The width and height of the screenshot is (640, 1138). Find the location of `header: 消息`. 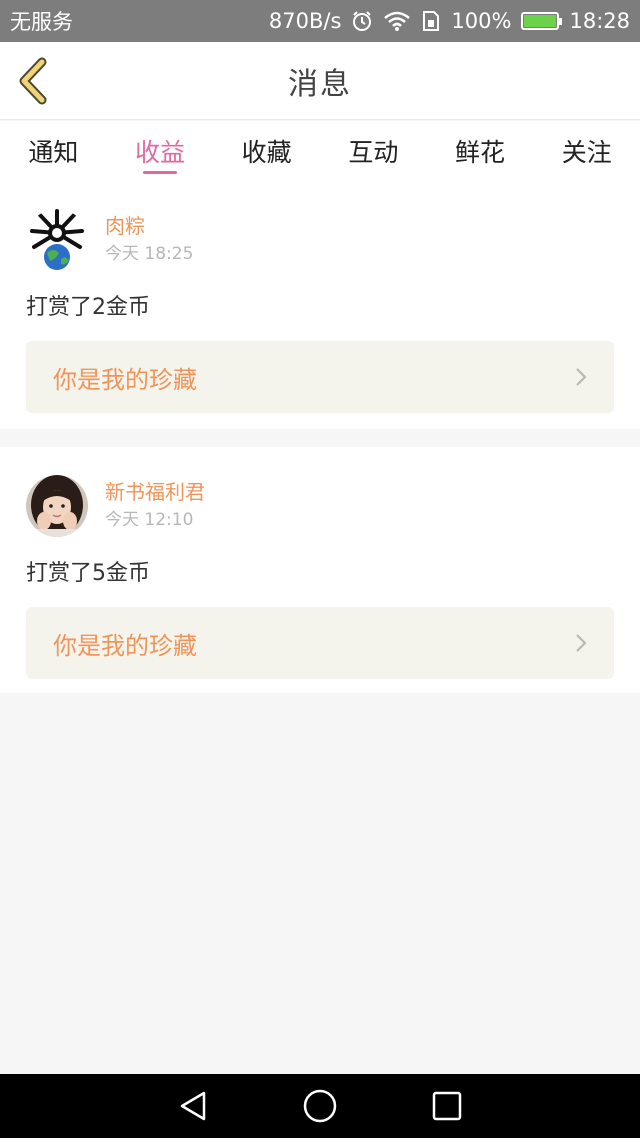

header: 消息 is located at coordinates (320, 81).